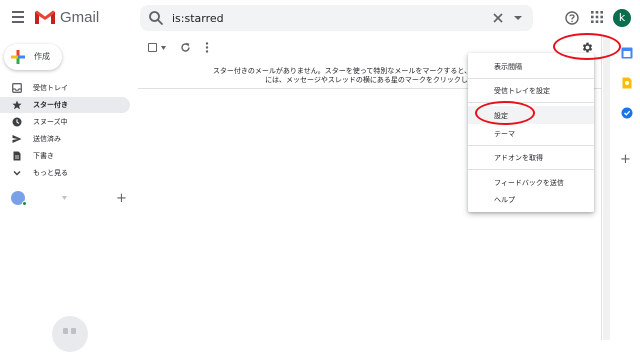 This screenshot has width=640, height=352. I want to click on menu-item-label: アドオンを取得, so click(518, 158).